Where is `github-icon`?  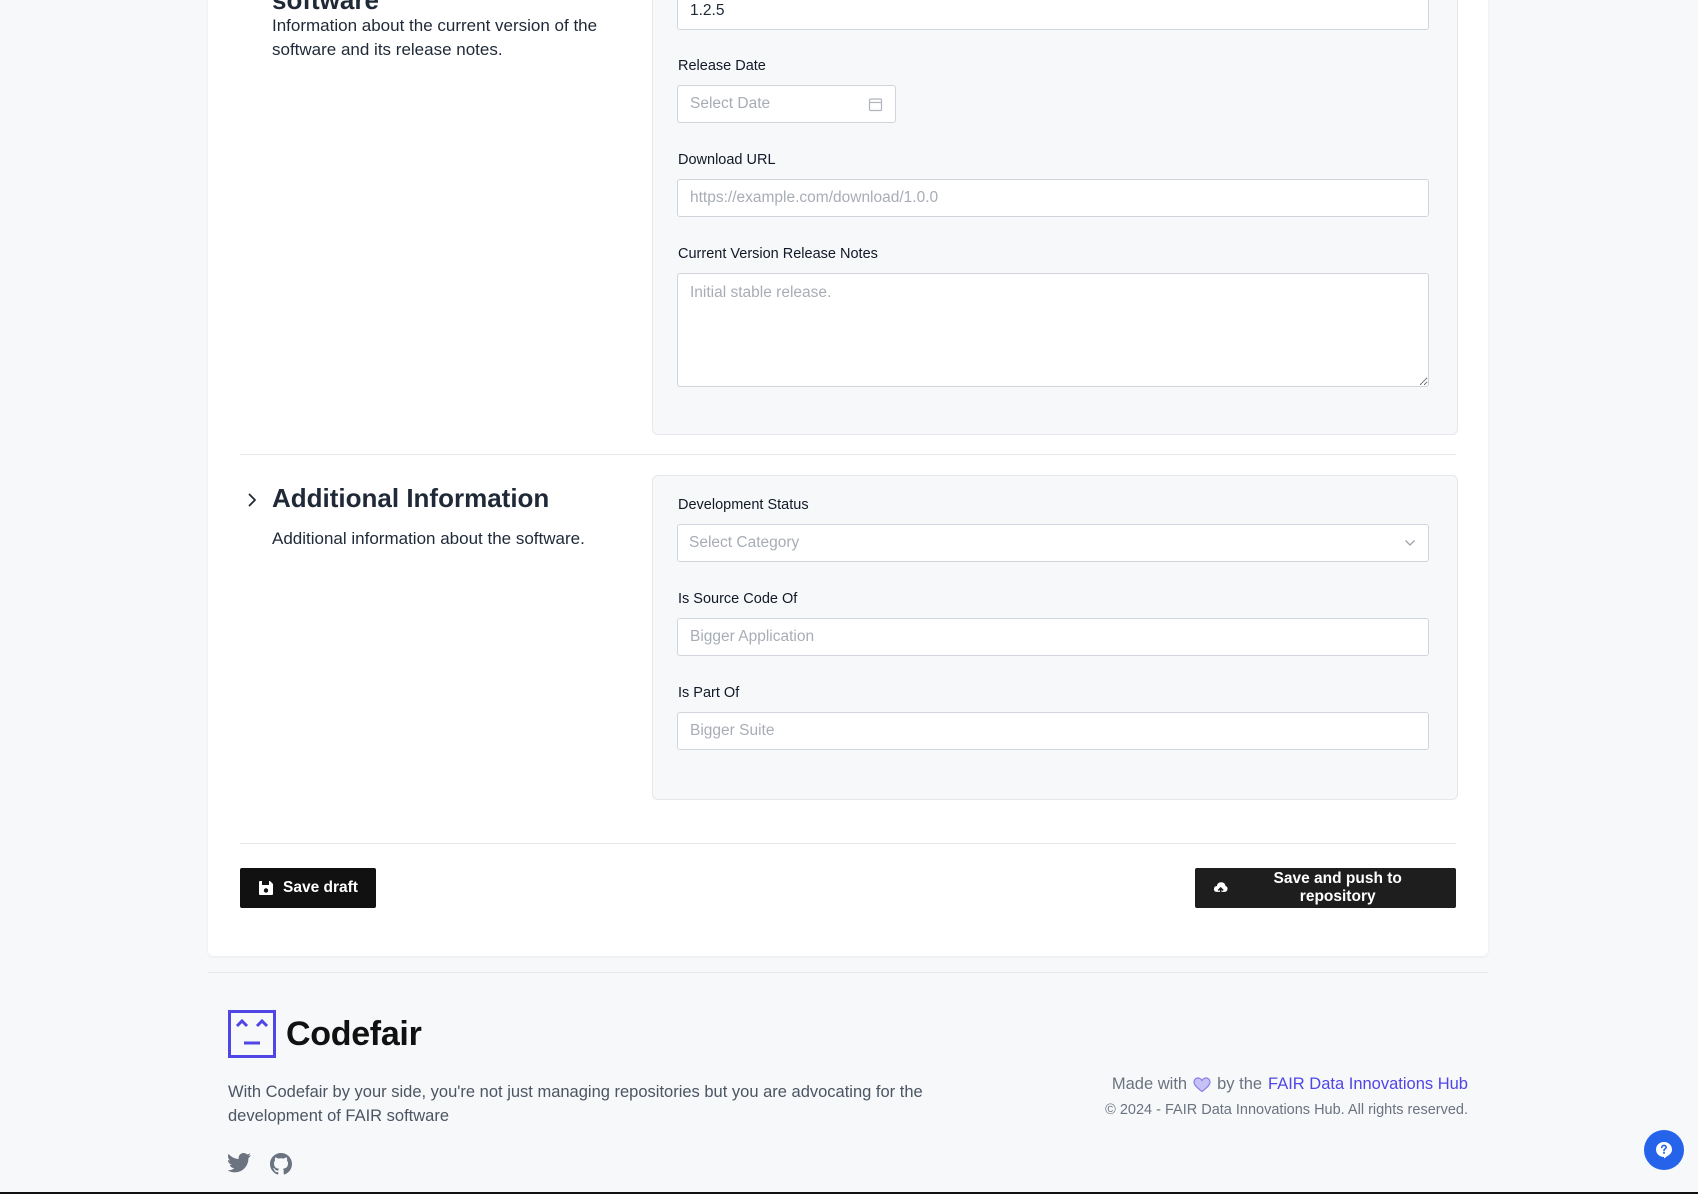
github-icon is located at coordinates (281, 1164).